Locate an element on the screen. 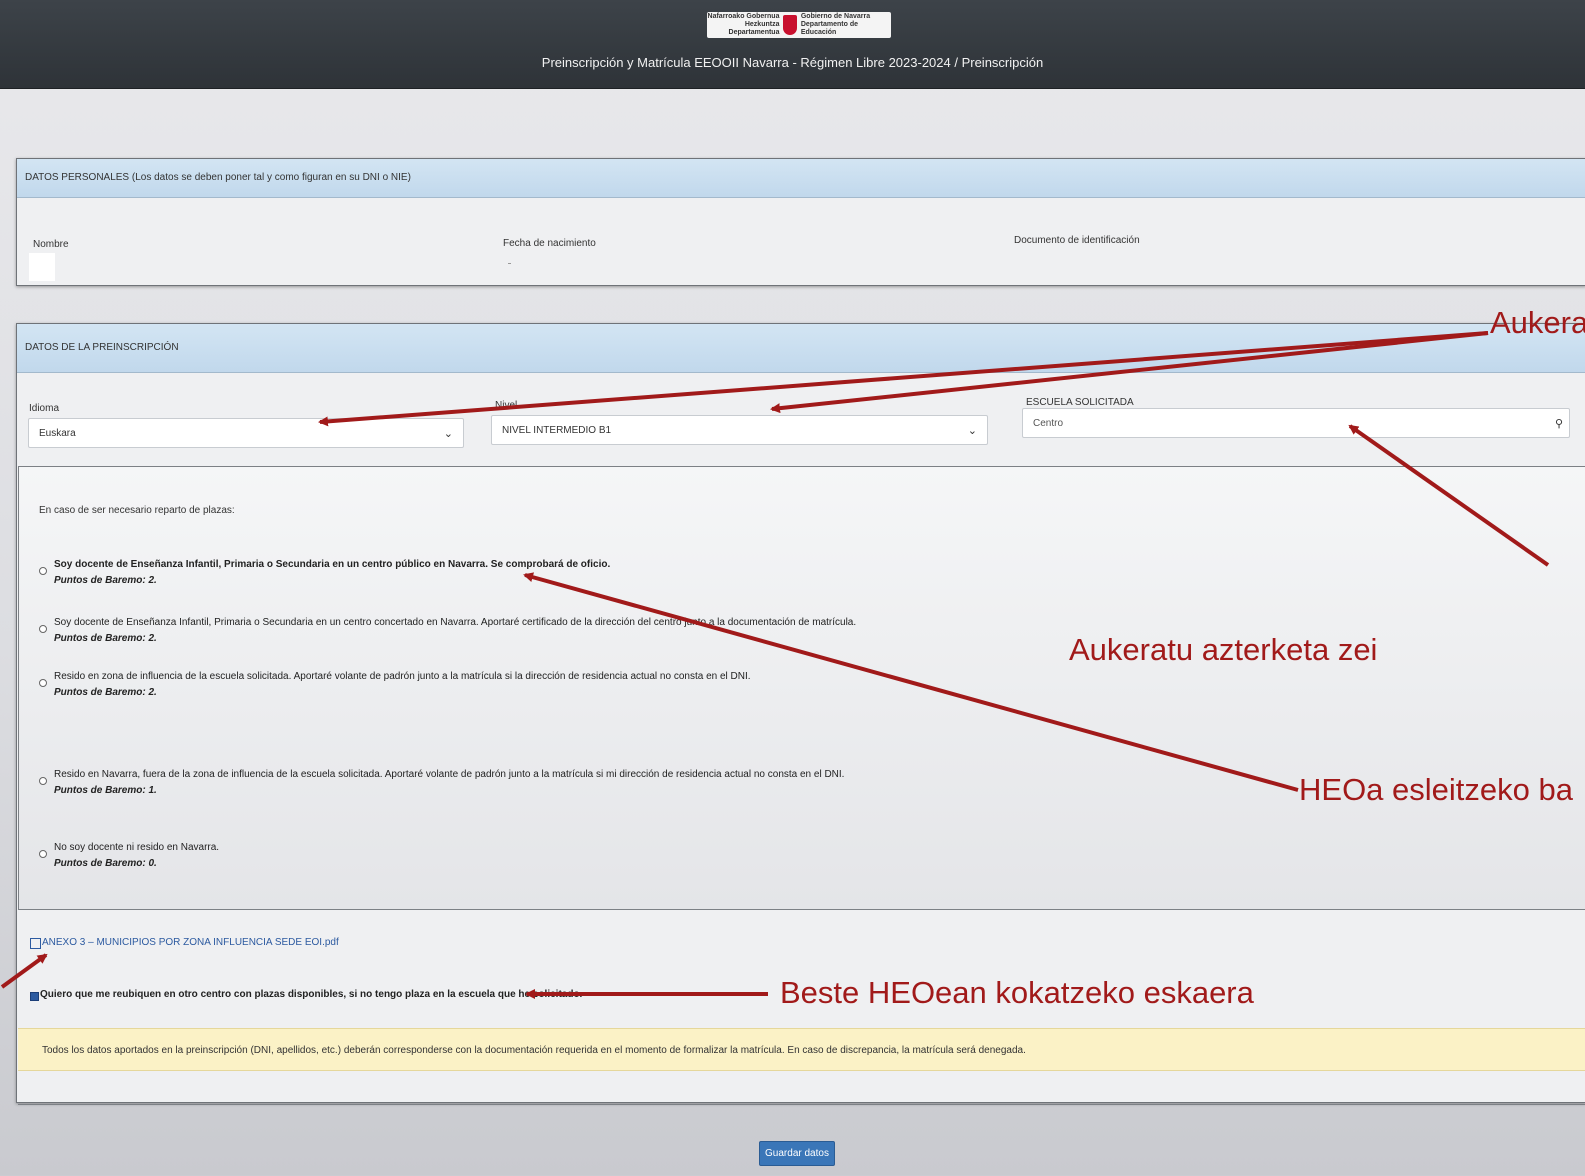 Image resolution: width=1585 pixels, height=1176 pixels. level-select: NIVEL INTERMEDIO B1 ⌄ is located at coordinates (739, 430).